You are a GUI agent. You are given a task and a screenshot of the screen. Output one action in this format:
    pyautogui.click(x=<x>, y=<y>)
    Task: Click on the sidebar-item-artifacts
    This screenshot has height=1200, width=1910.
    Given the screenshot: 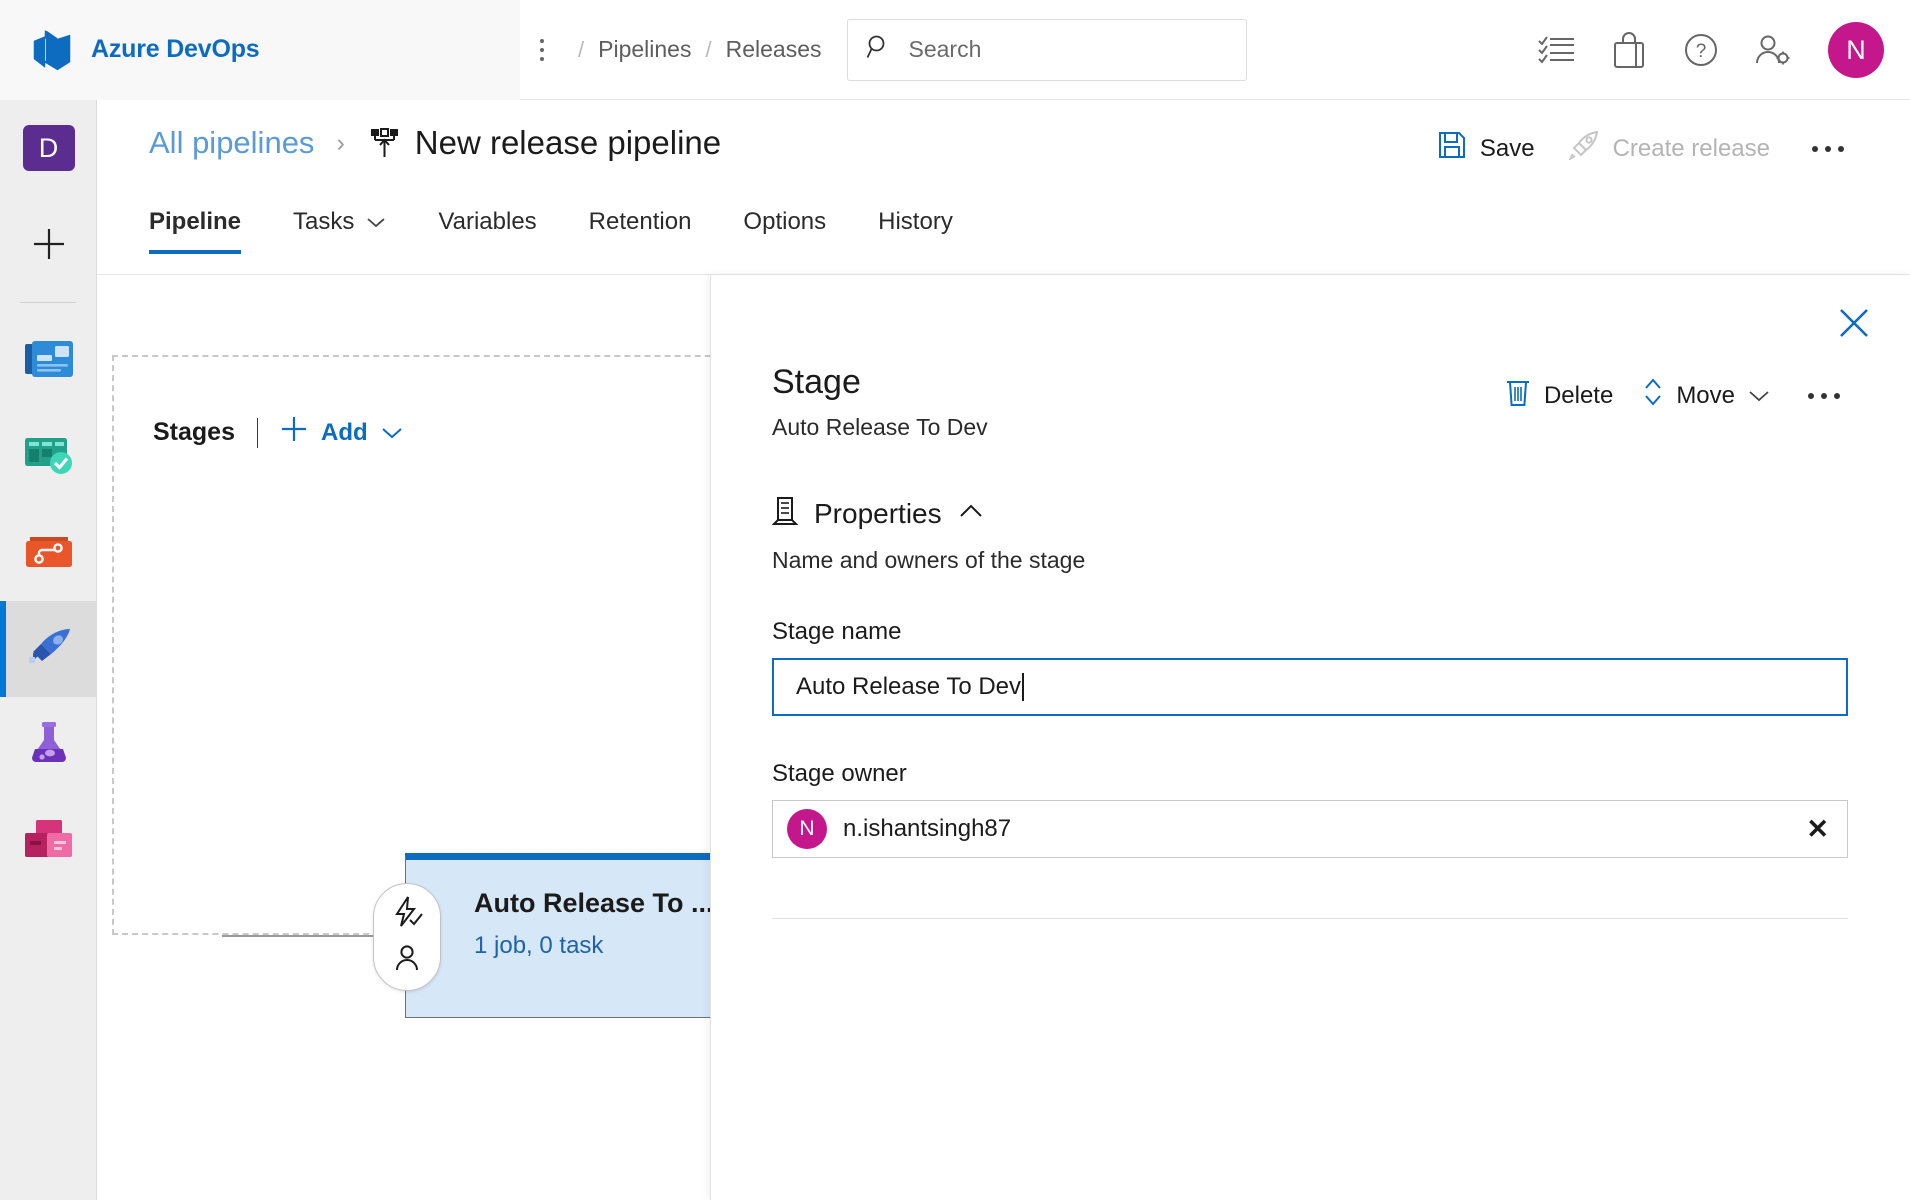 What is the action you would take?
    pyautogui.click(x=48, y=841)
    